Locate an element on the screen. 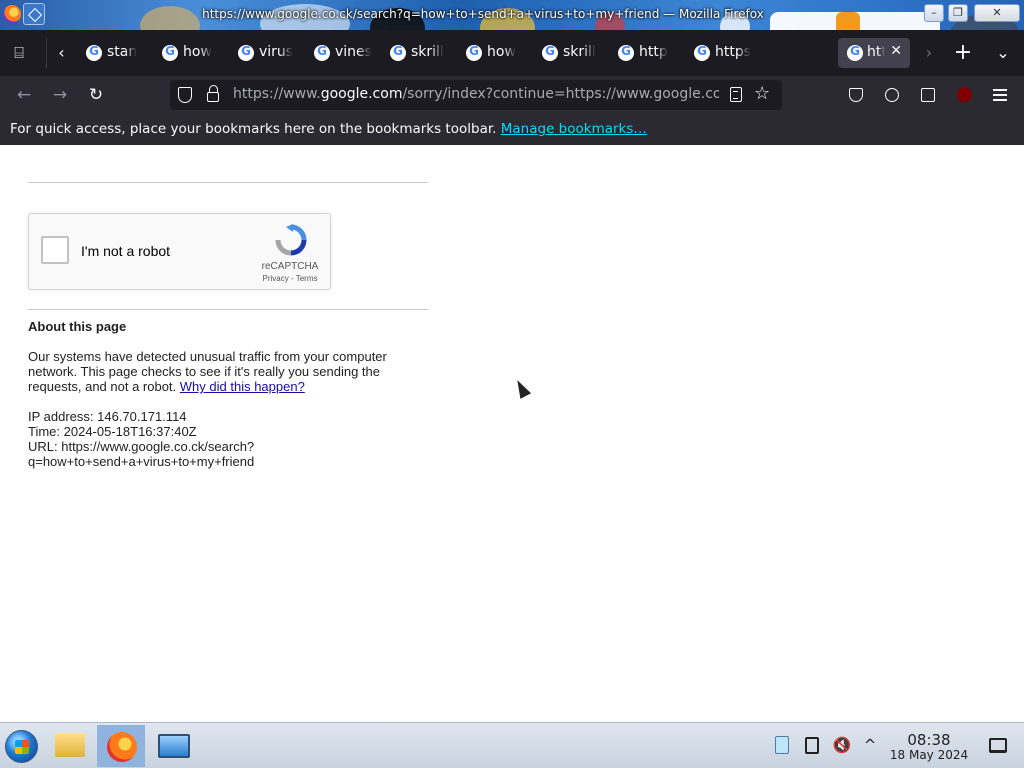 Image resolution: width=1024 pixels, height=768 pixels. file-manager-task-icon is located at coordinates (70, 746).